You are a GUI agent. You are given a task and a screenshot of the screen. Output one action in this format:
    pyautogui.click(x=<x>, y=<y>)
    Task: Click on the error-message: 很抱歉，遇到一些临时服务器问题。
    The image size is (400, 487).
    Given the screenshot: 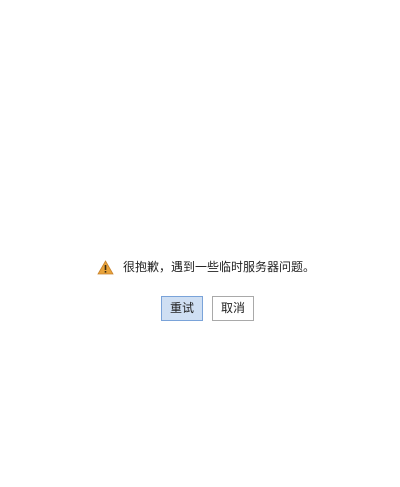 What is the action you would take?
    pyautogui.click(x=219, y=267)
    